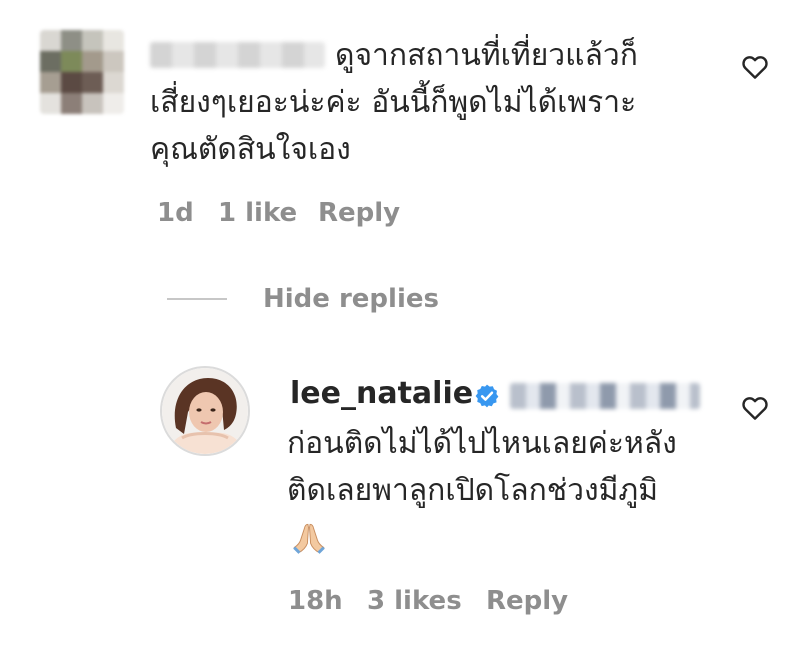 Image resolution: width=800 pixels, height=648 pixels. Describe the element at coordinates (250, 149) in the screenshot. I see `comment-text-line-3: คุณตัดสินใจเอง` at that location.